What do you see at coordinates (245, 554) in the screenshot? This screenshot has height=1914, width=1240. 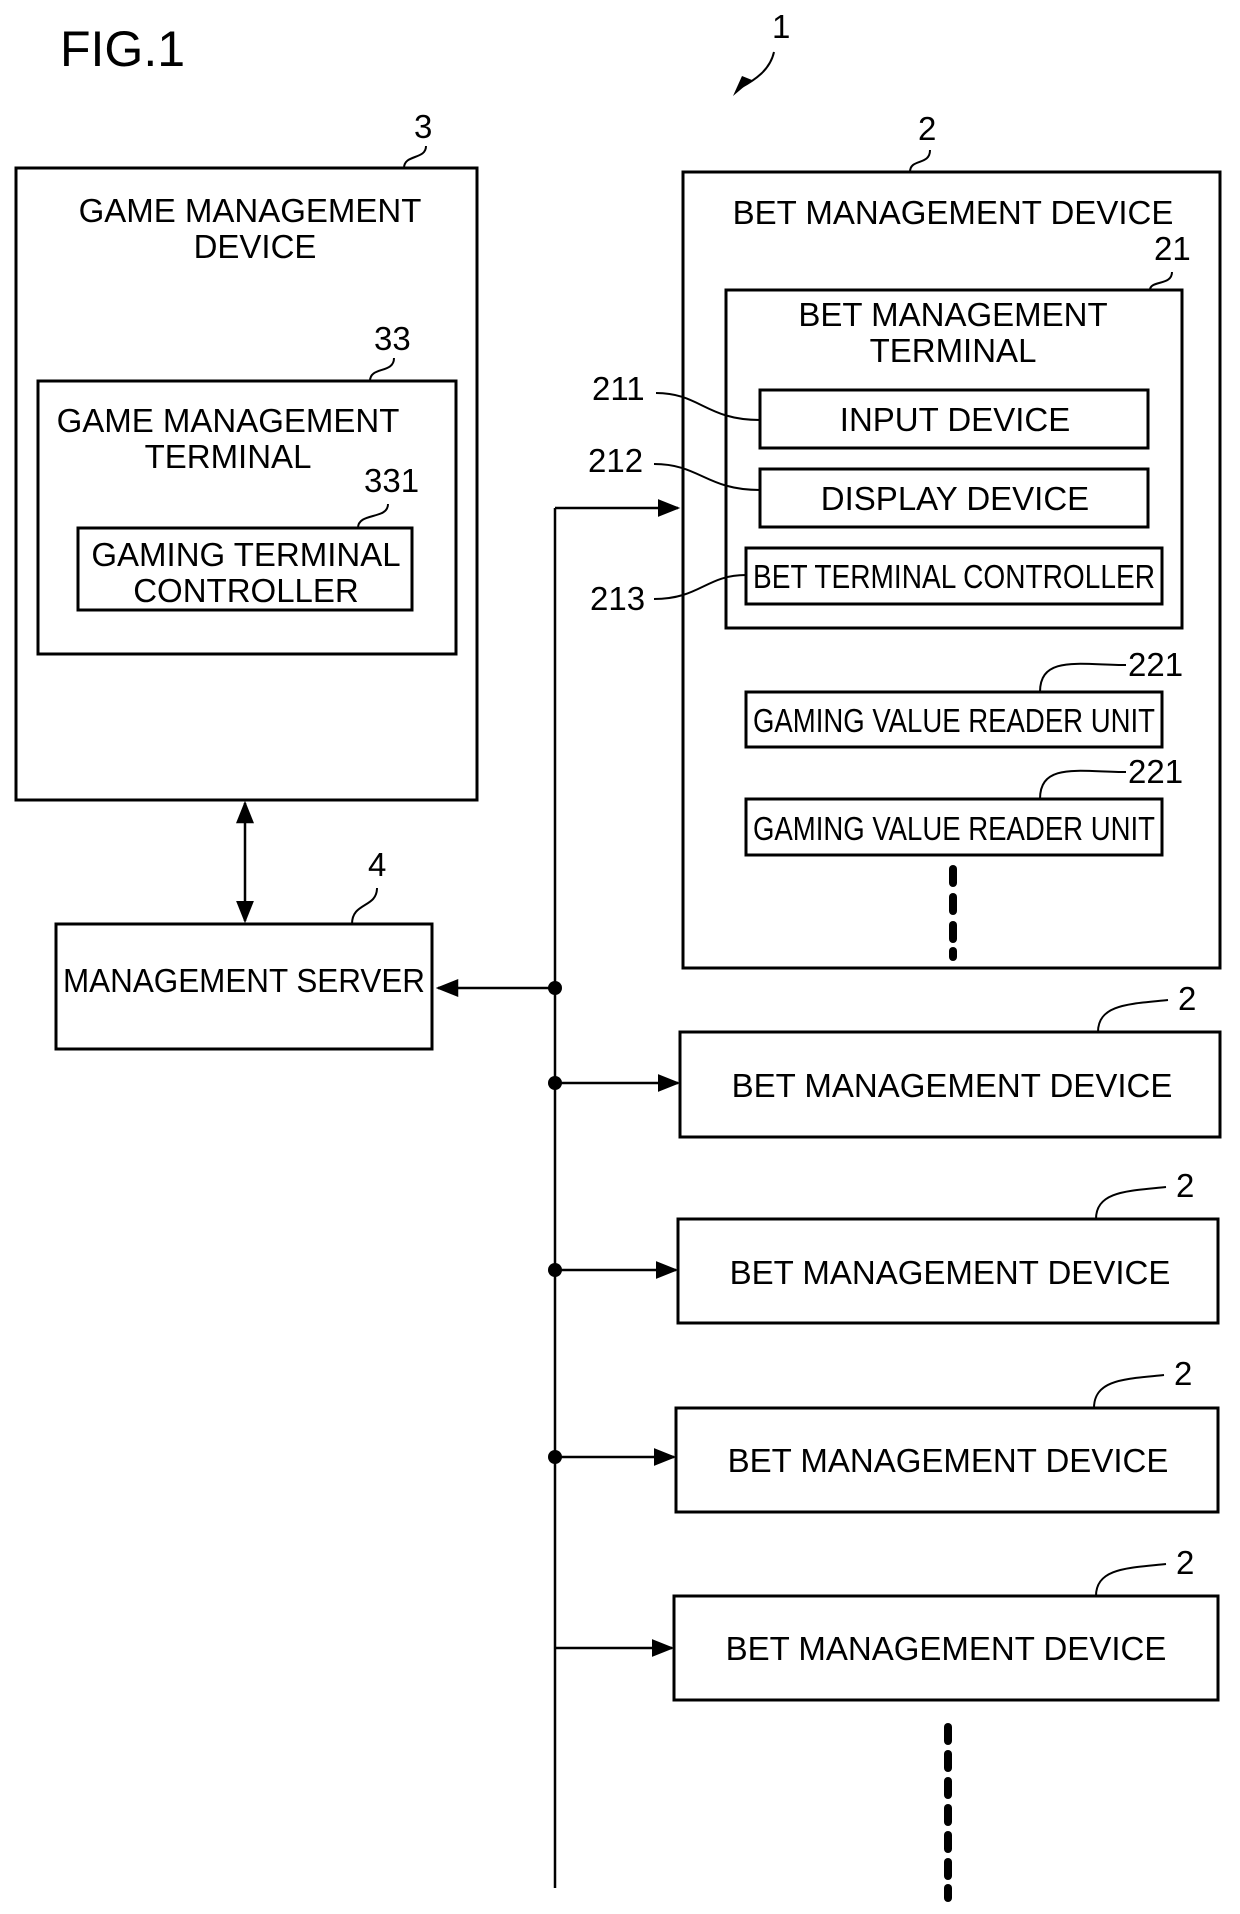 I see `gaming-terminal-controller-label-line1: GAMING TERMINAL` at bounding box center [245, 554].